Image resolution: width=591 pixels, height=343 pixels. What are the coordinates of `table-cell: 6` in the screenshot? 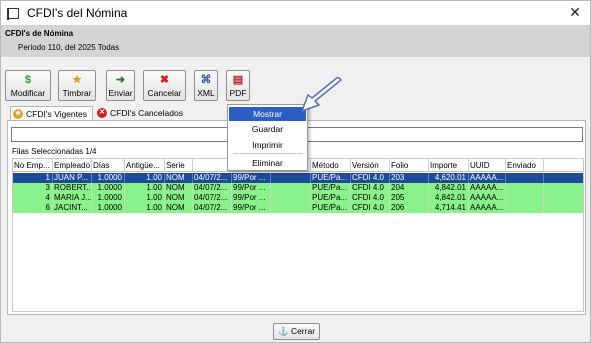 It's located at (33, 208).